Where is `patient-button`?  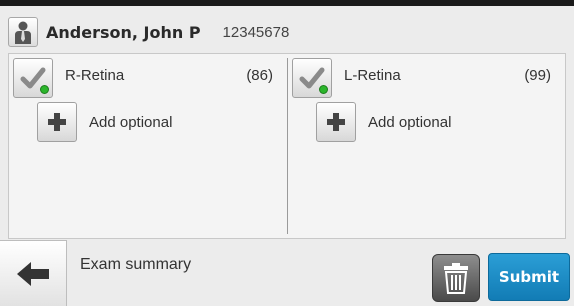 patient-button is located at coordinates (23, 32).